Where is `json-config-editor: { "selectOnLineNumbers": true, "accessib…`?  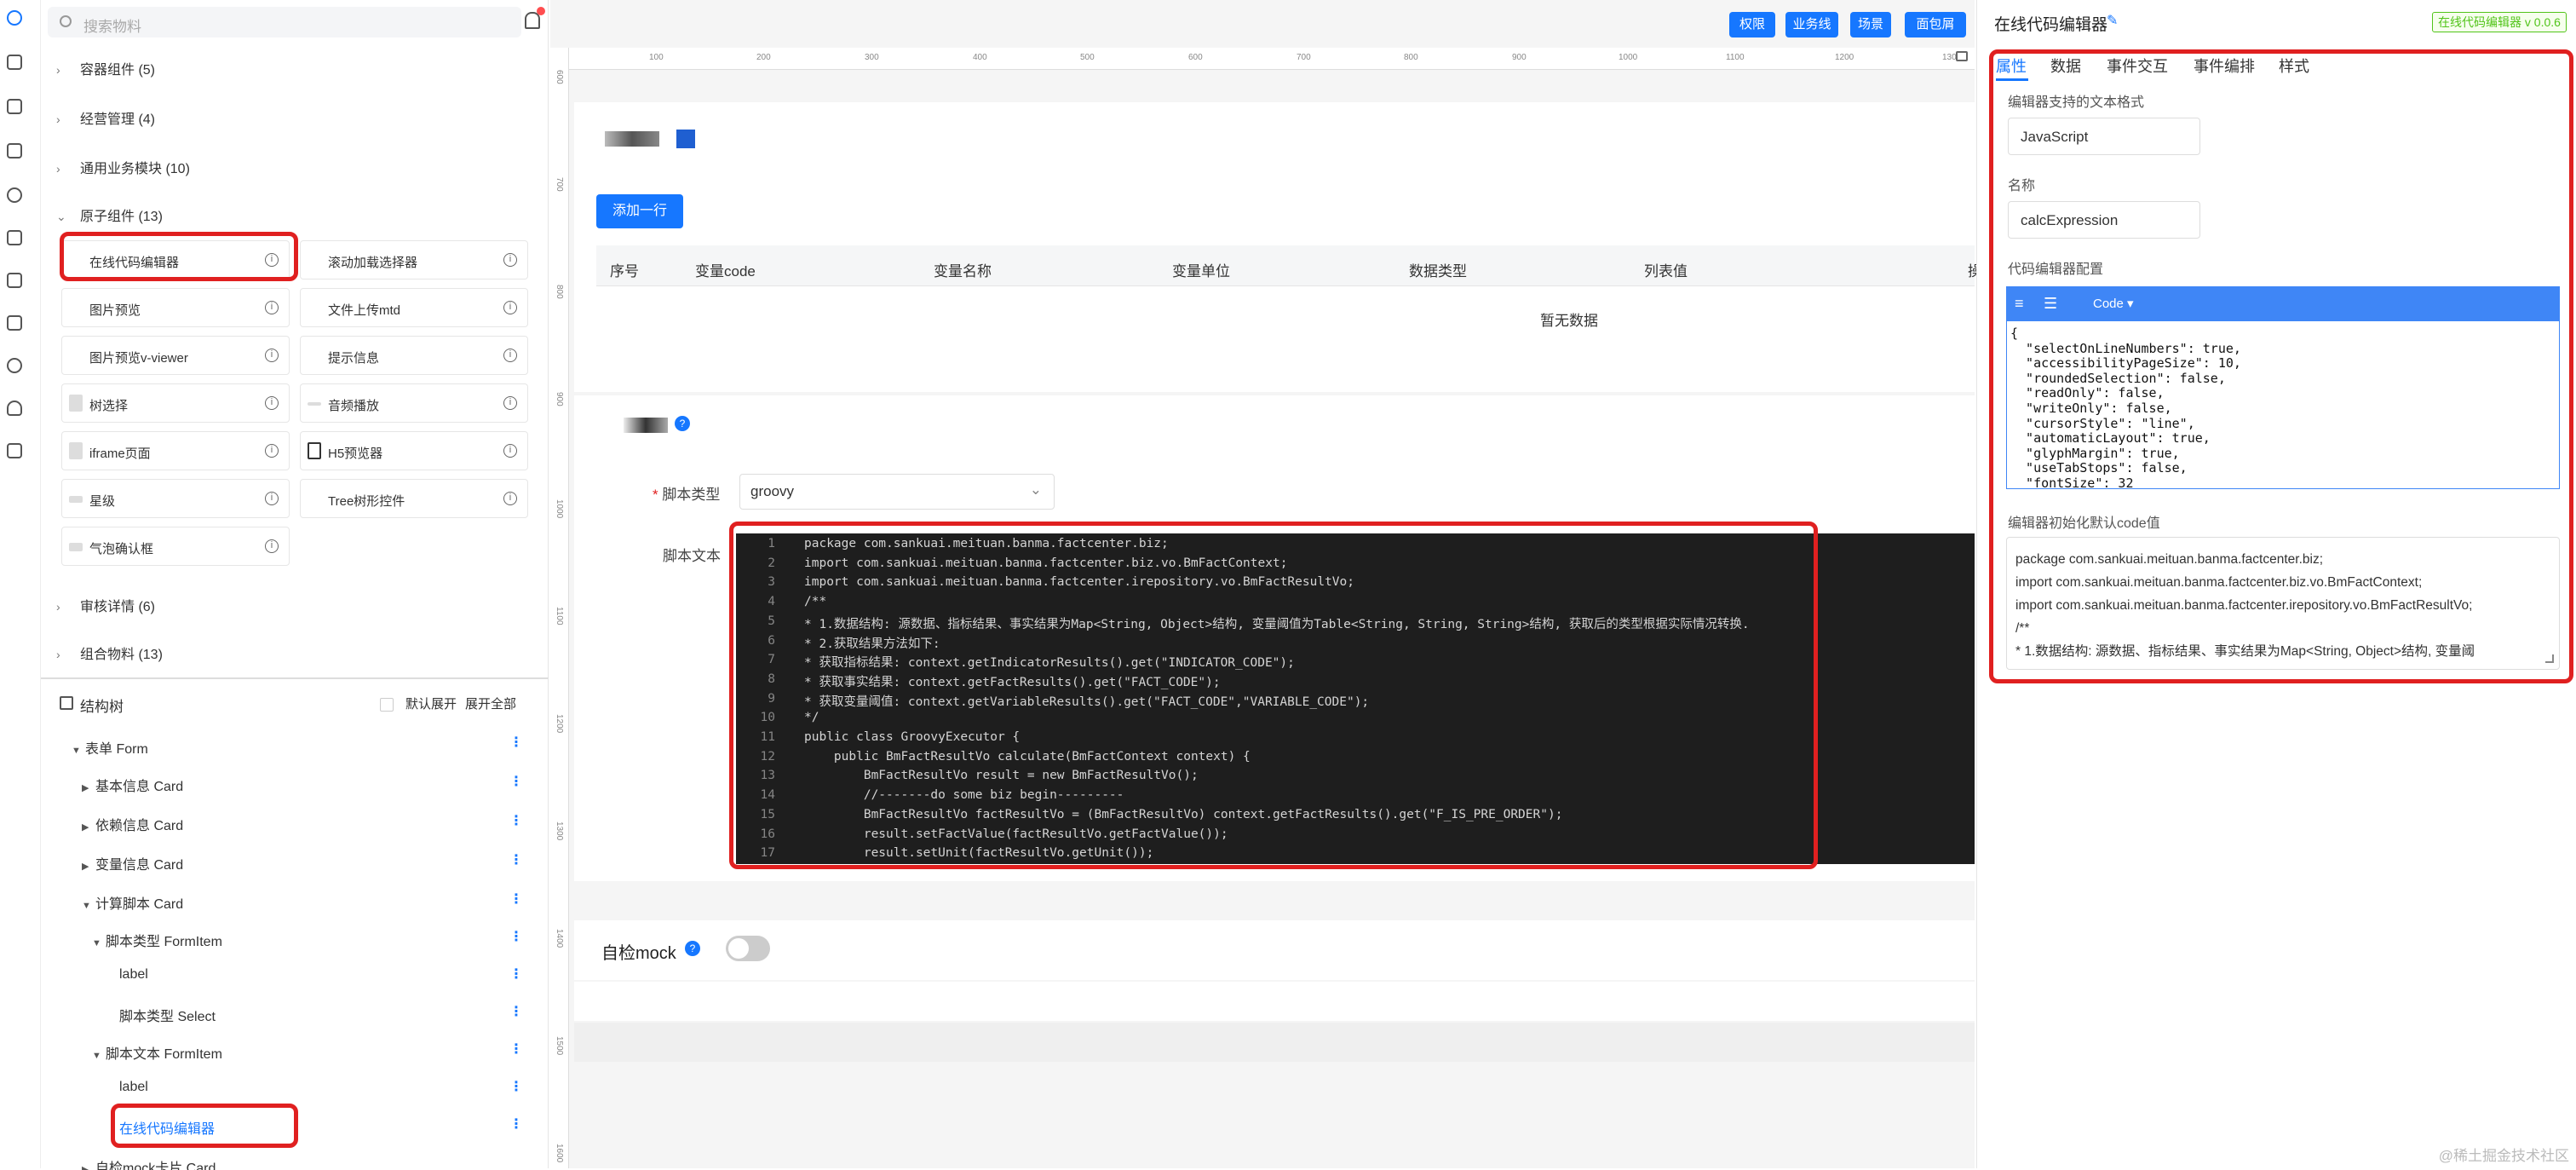 json-config-editor: { "selectOnLineNumbers": true, "accessib… is located at coordinates (2283, 405).